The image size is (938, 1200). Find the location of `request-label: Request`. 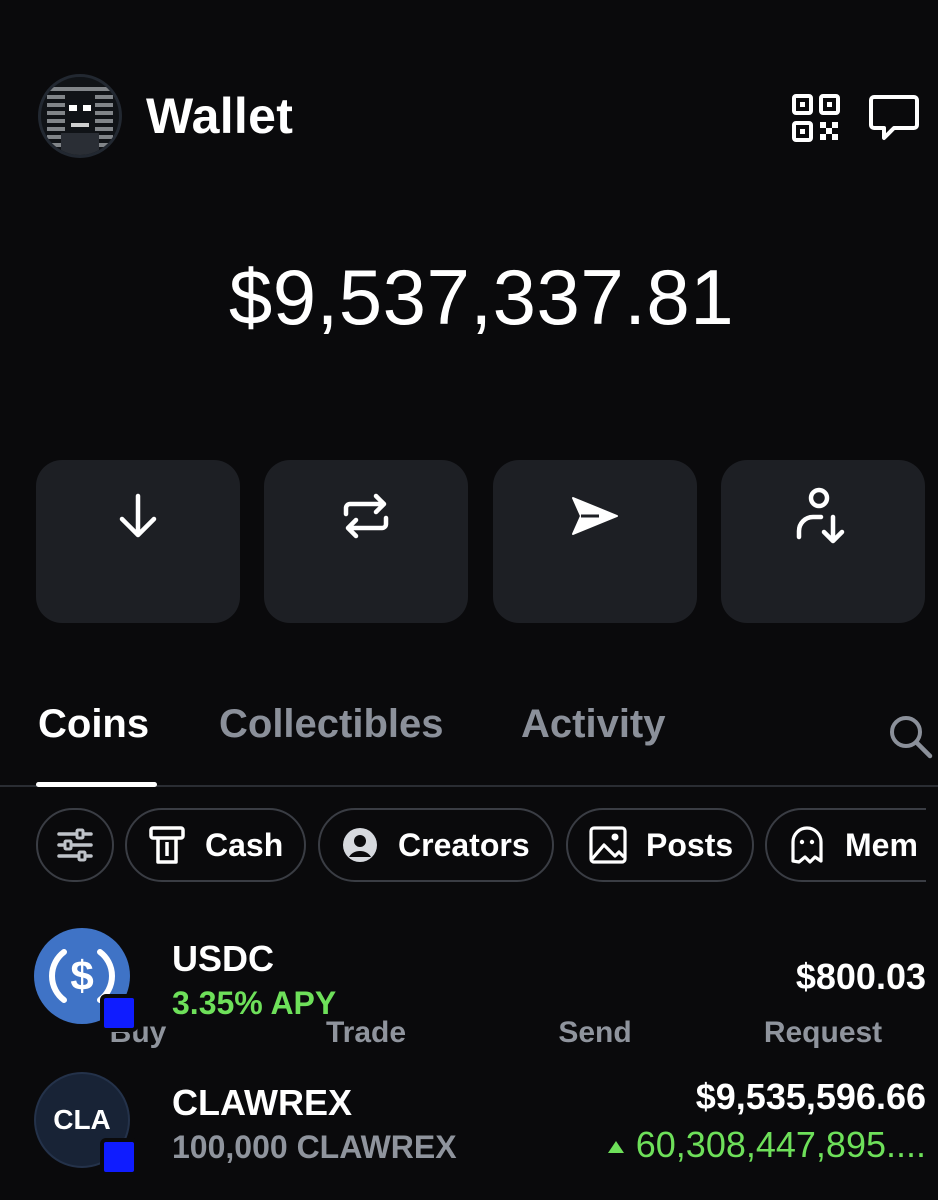

request-label: Request is located at coordinates (823, 1032).